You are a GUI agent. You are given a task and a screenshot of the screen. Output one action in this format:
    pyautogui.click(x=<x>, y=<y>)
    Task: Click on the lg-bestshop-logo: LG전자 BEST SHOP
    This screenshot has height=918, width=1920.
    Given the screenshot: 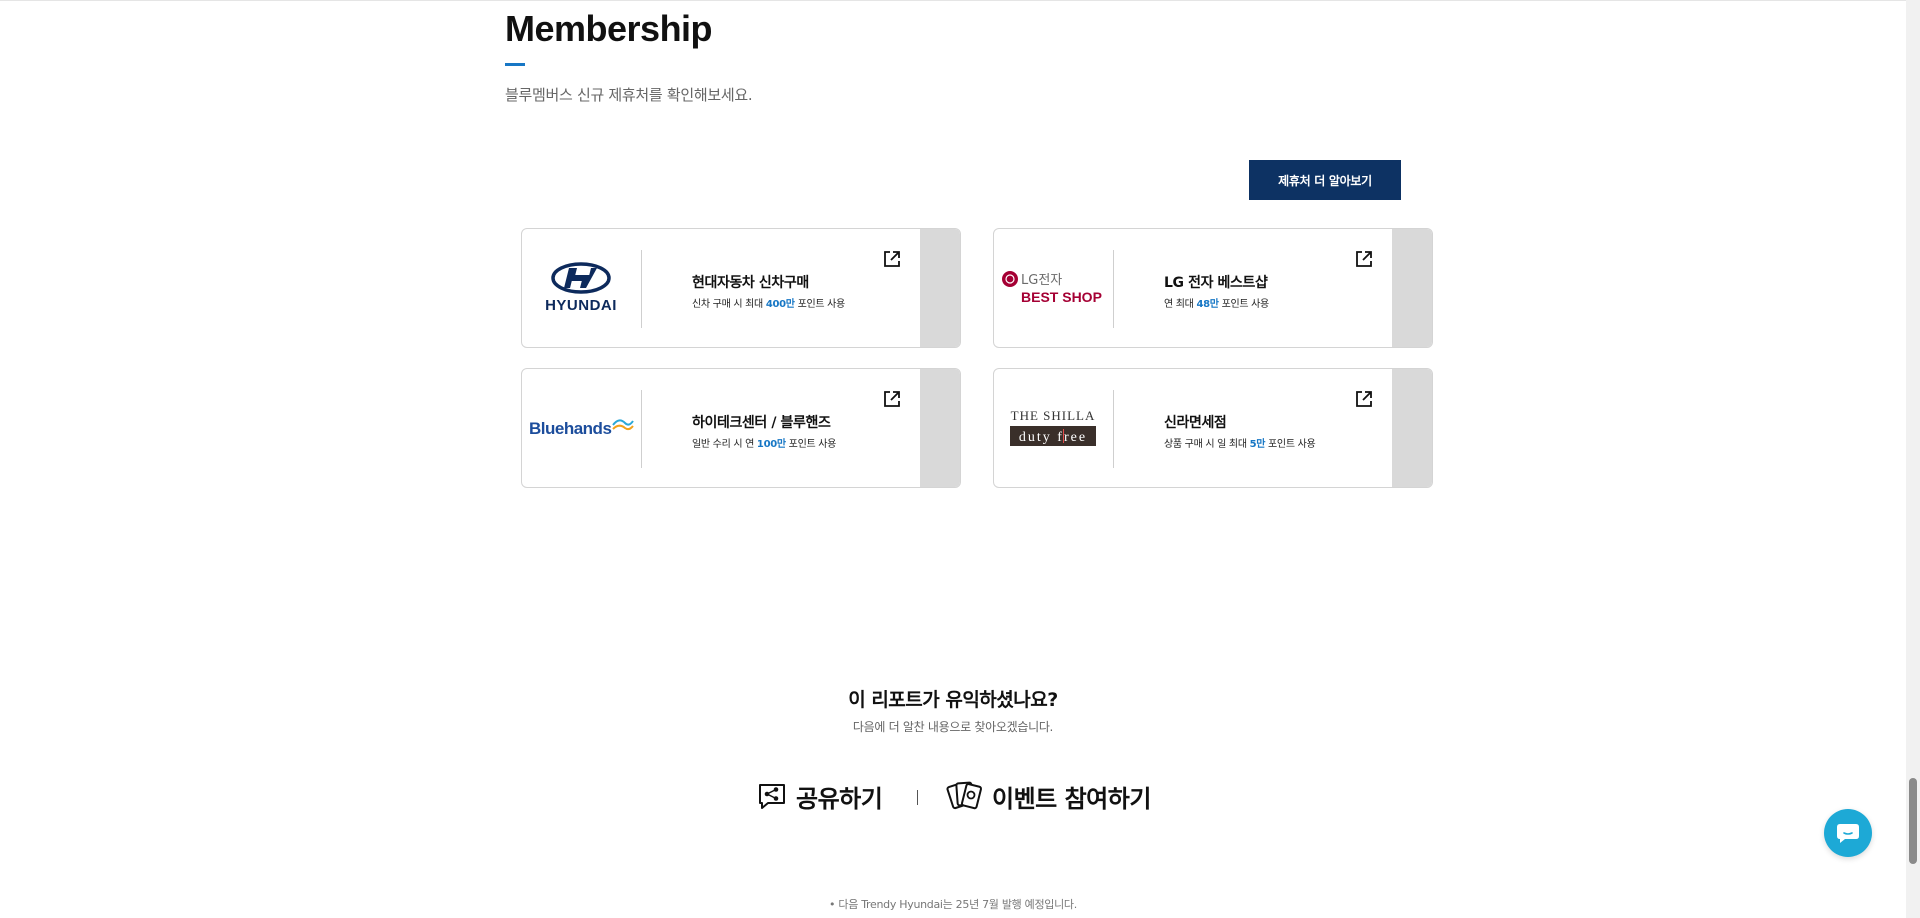 What is the action you would take?
    pyautogui.click(x=1053, y=288)
    